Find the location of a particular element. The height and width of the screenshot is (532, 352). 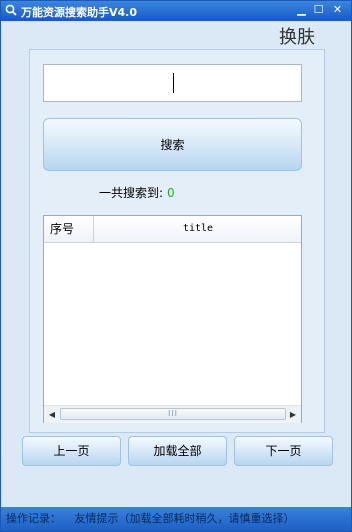

search-input is located at coordinates (172, 83).